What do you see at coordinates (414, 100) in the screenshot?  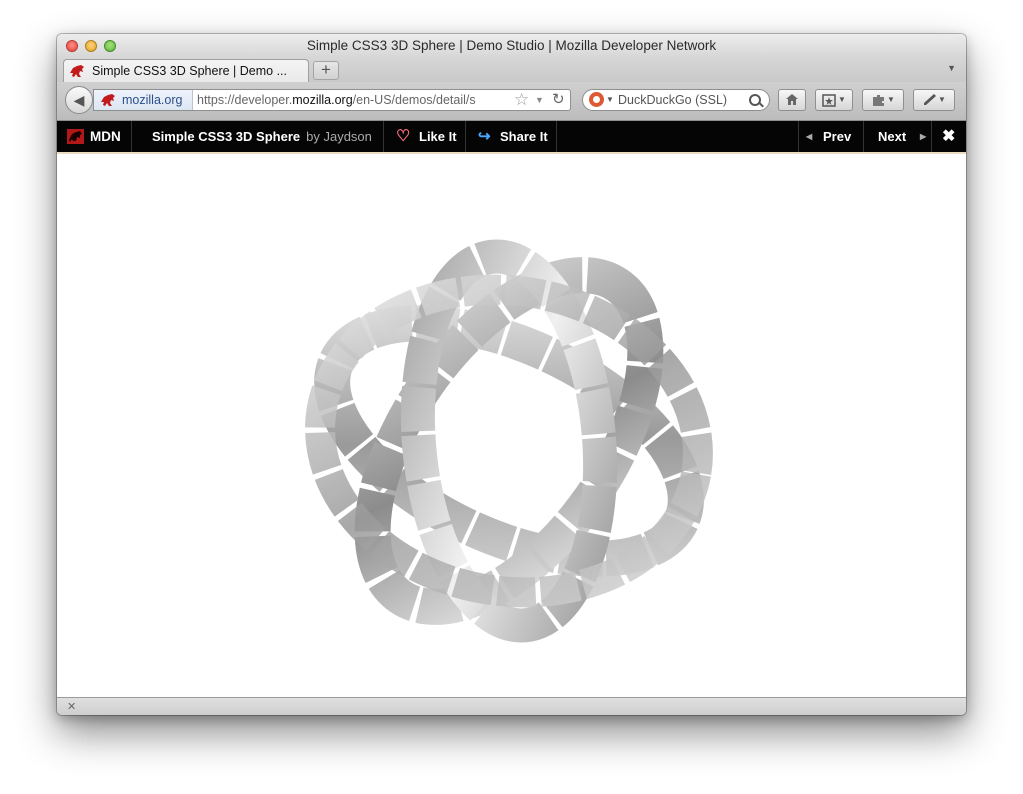 I see `url-path: /en-US/demos/detail/s` at bounding box center [414, 100].